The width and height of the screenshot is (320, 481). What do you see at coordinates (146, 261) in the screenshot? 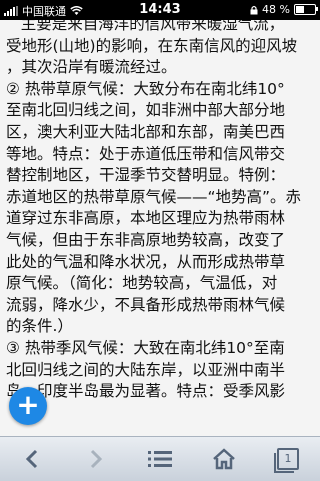
I see `article-line: 此处的气温和降水状况，从而形成热带草` at bounding box center [146, 261].